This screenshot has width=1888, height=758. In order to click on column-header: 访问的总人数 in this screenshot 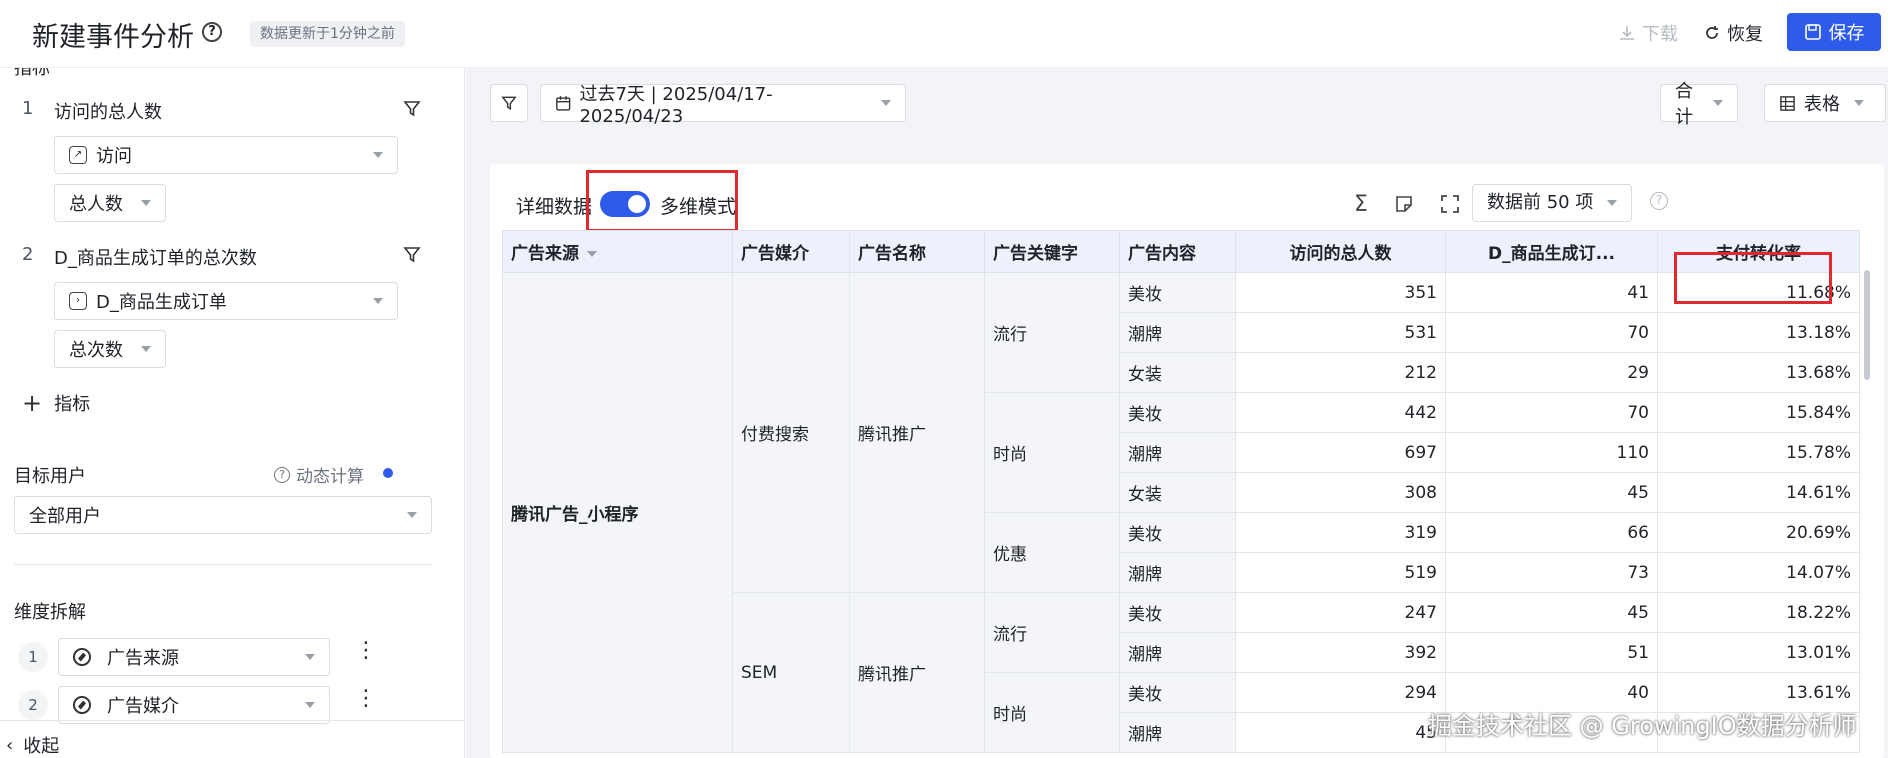, I will do `click(1340, 251)`.